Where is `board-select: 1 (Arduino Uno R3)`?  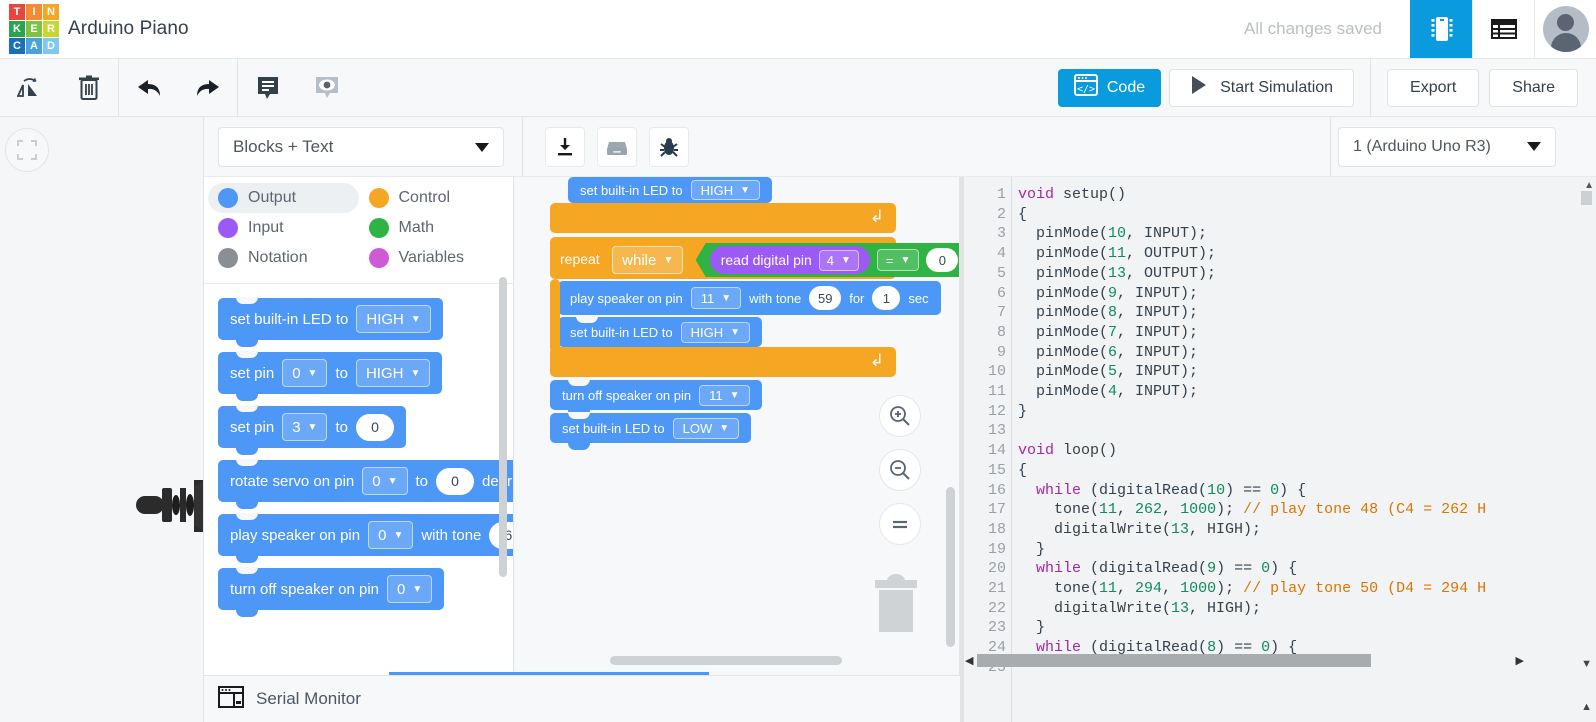
board-select: 1 (Arduino Uno R3) is located at coordinates (1447, 146).